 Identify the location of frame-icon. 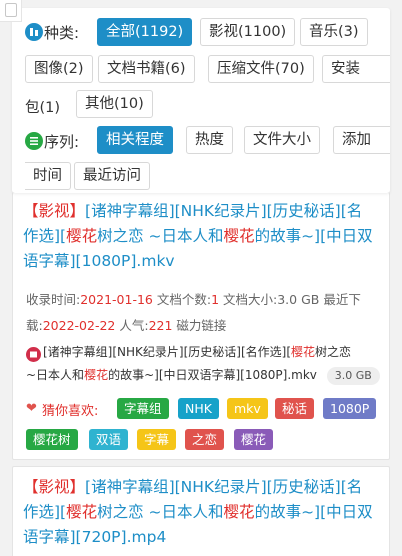
(11, 10).